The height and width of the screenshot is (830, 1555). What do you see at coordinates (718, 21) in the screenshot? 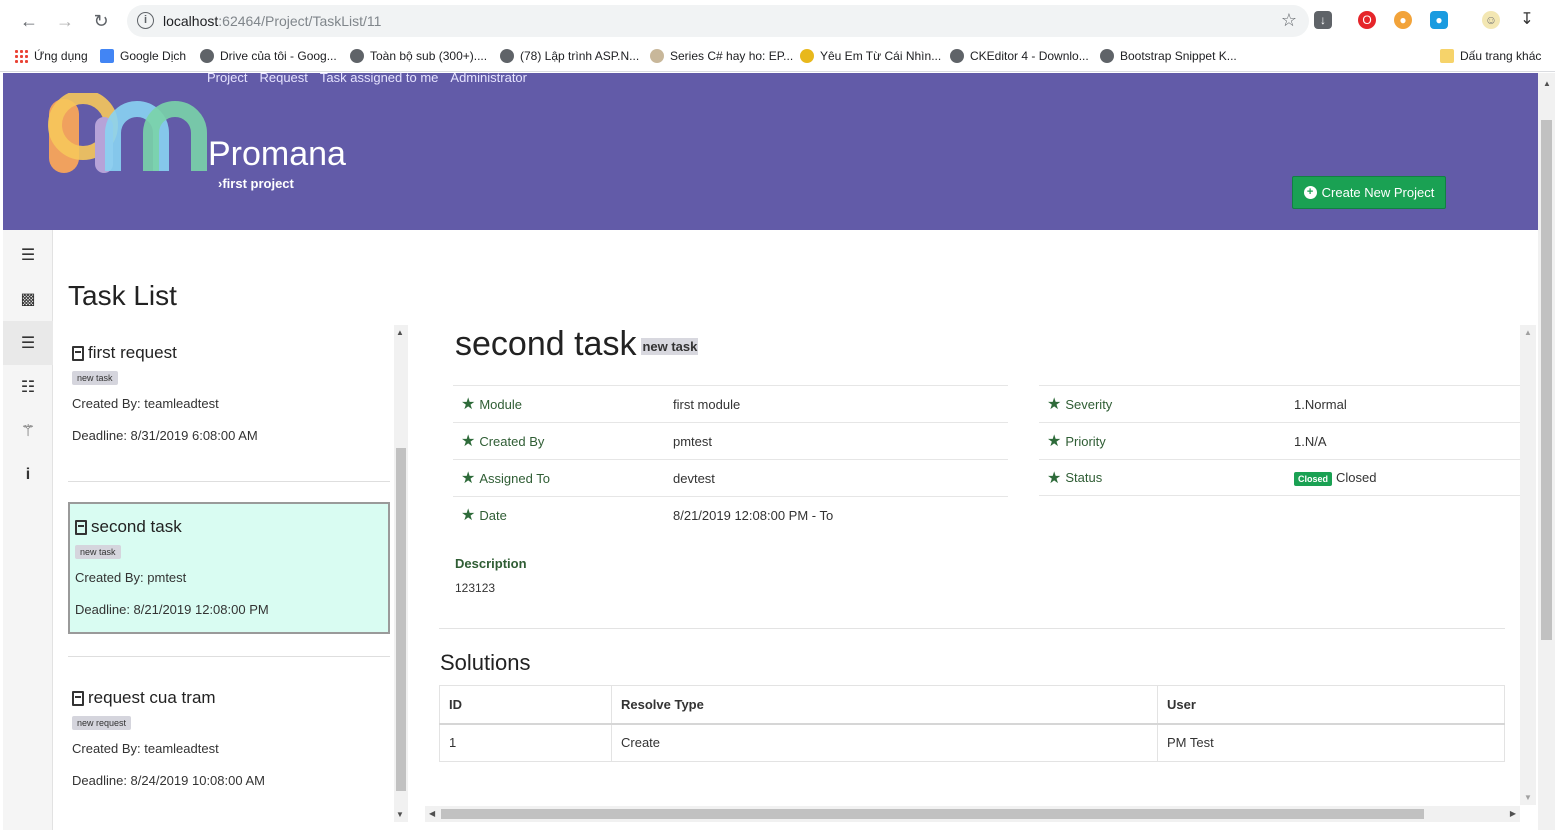
I see `address-bar: i localhost:62464/Project/TaskList/11 ☆` at bounding box center [718, 21].